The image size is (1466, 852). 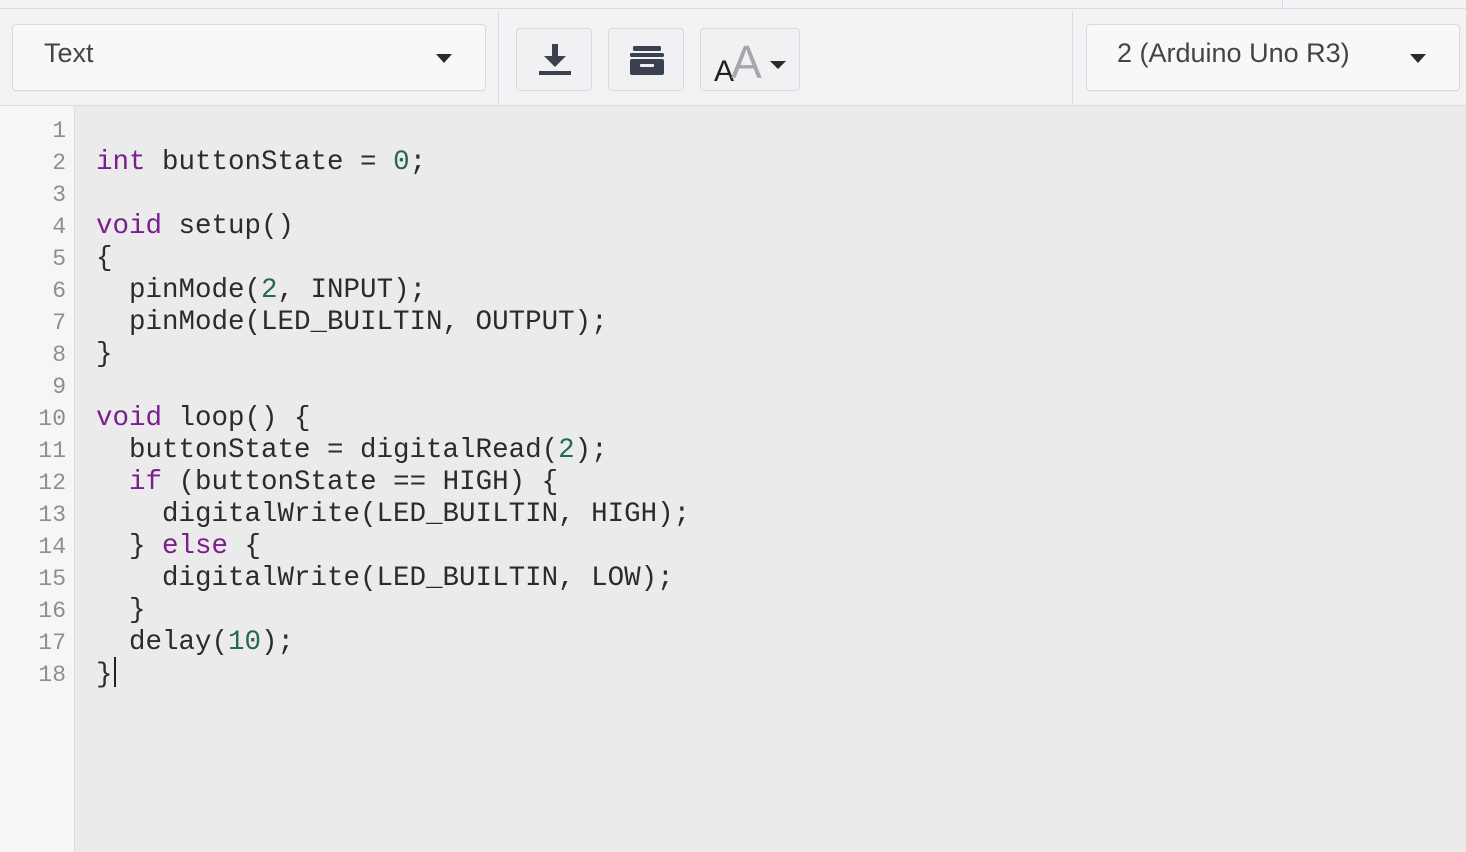 What do you see at coordinates (269, 162) in the screenshot?
I see `code-text: buttonState =` at bounding box center [269, 162].